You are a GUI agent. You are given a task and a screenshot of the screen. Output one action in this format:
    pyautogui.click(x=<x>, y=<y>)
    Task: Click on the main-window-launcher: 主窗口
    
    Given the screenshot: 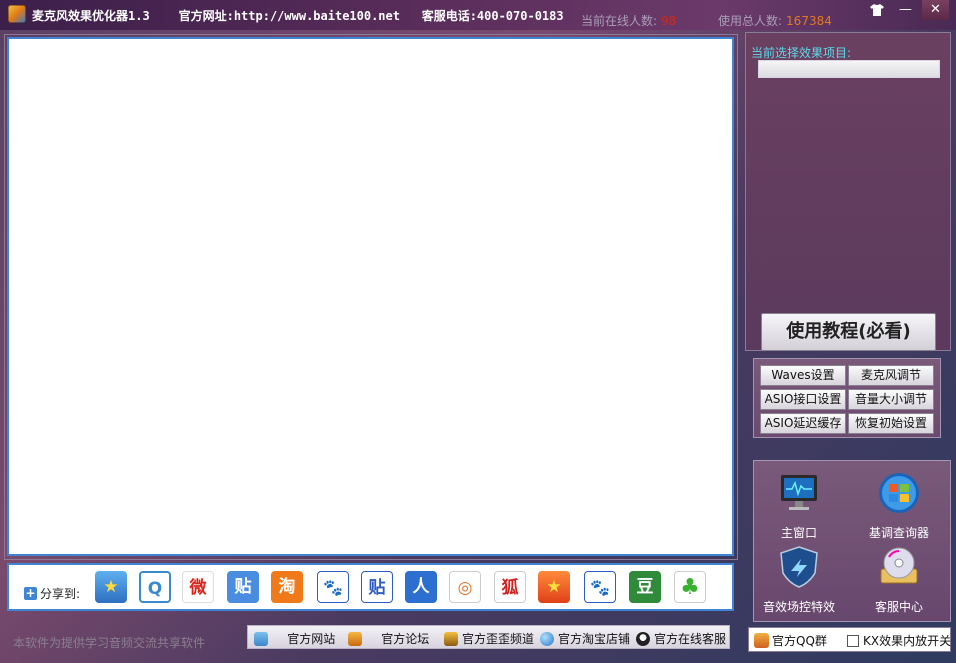 What is the action you would take?
    pyautogui.click(x=799, y=506)
    